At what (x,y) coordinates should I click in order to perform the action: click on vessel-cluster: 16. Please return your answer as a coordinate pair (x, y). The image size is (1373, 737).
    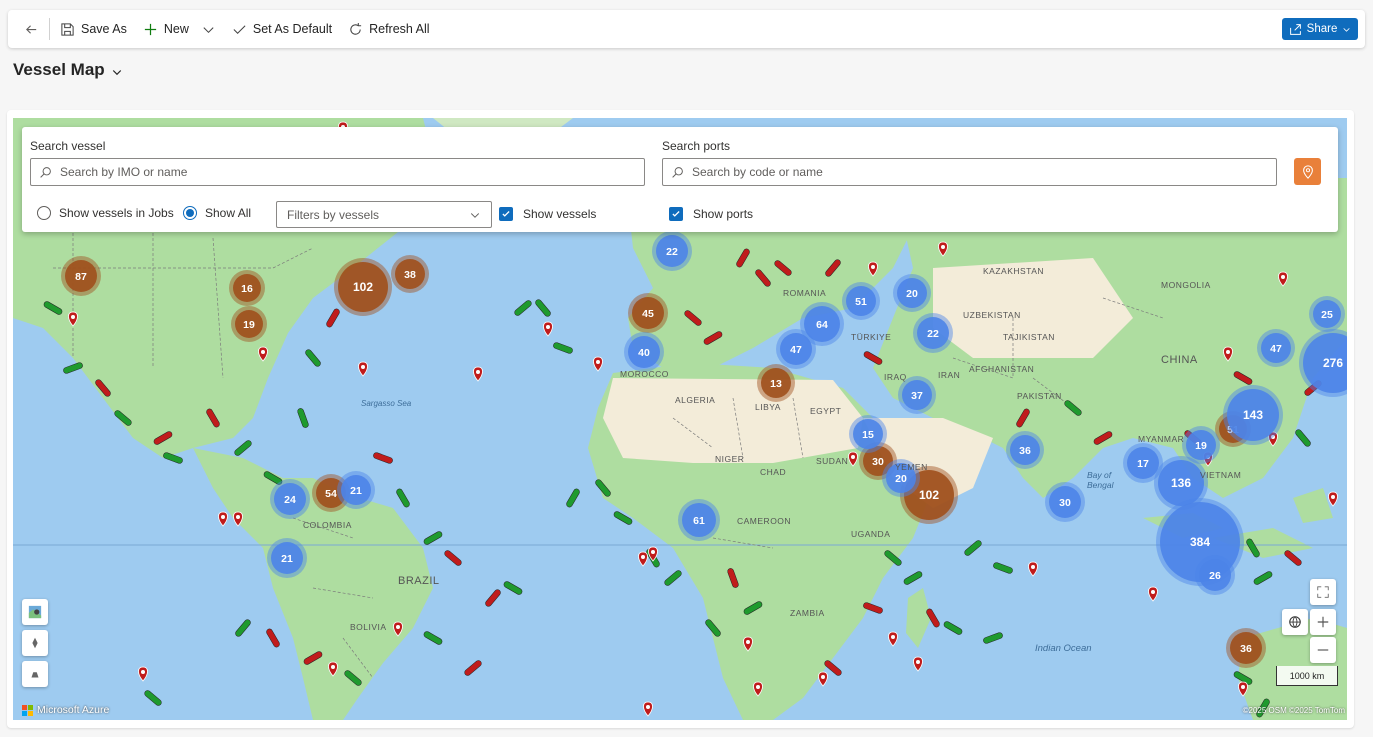
    Looking at the image, I should click on (247, 288).